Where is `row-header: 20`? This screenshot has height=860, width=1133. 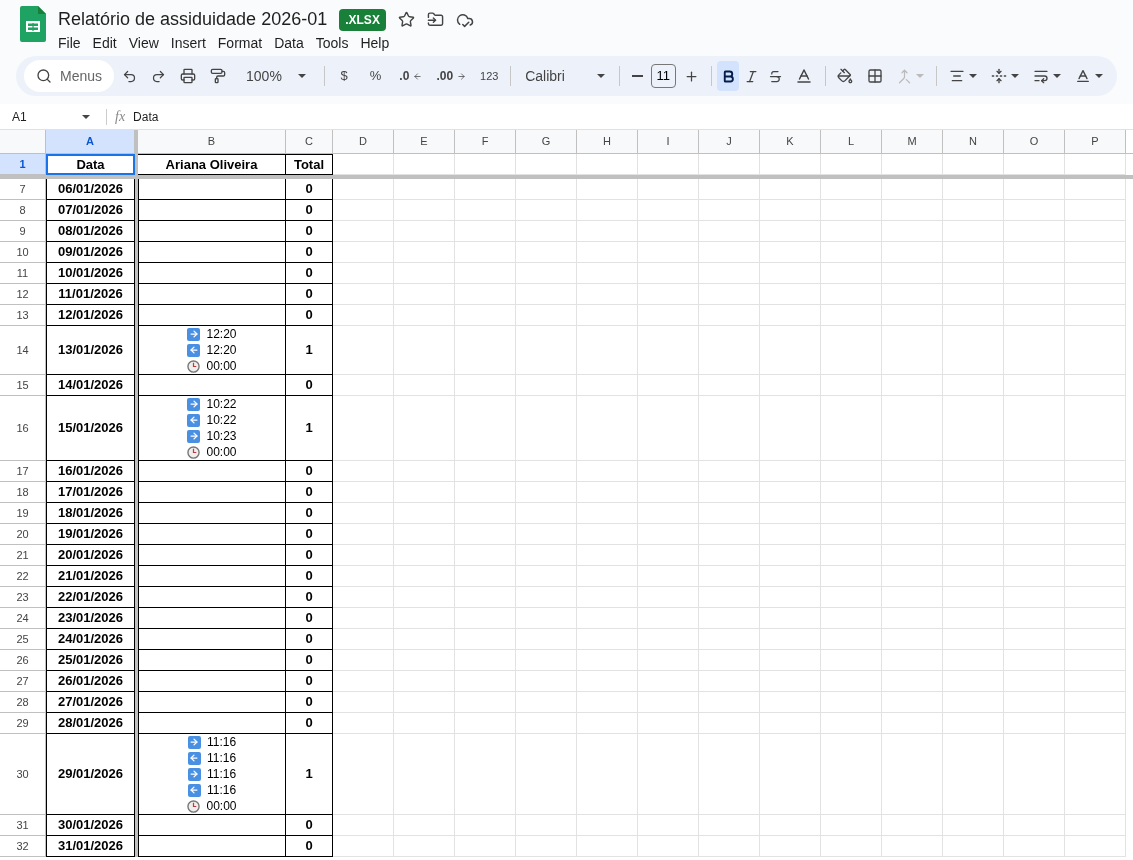
row-header: 20 is located at coordinates (23, 534).